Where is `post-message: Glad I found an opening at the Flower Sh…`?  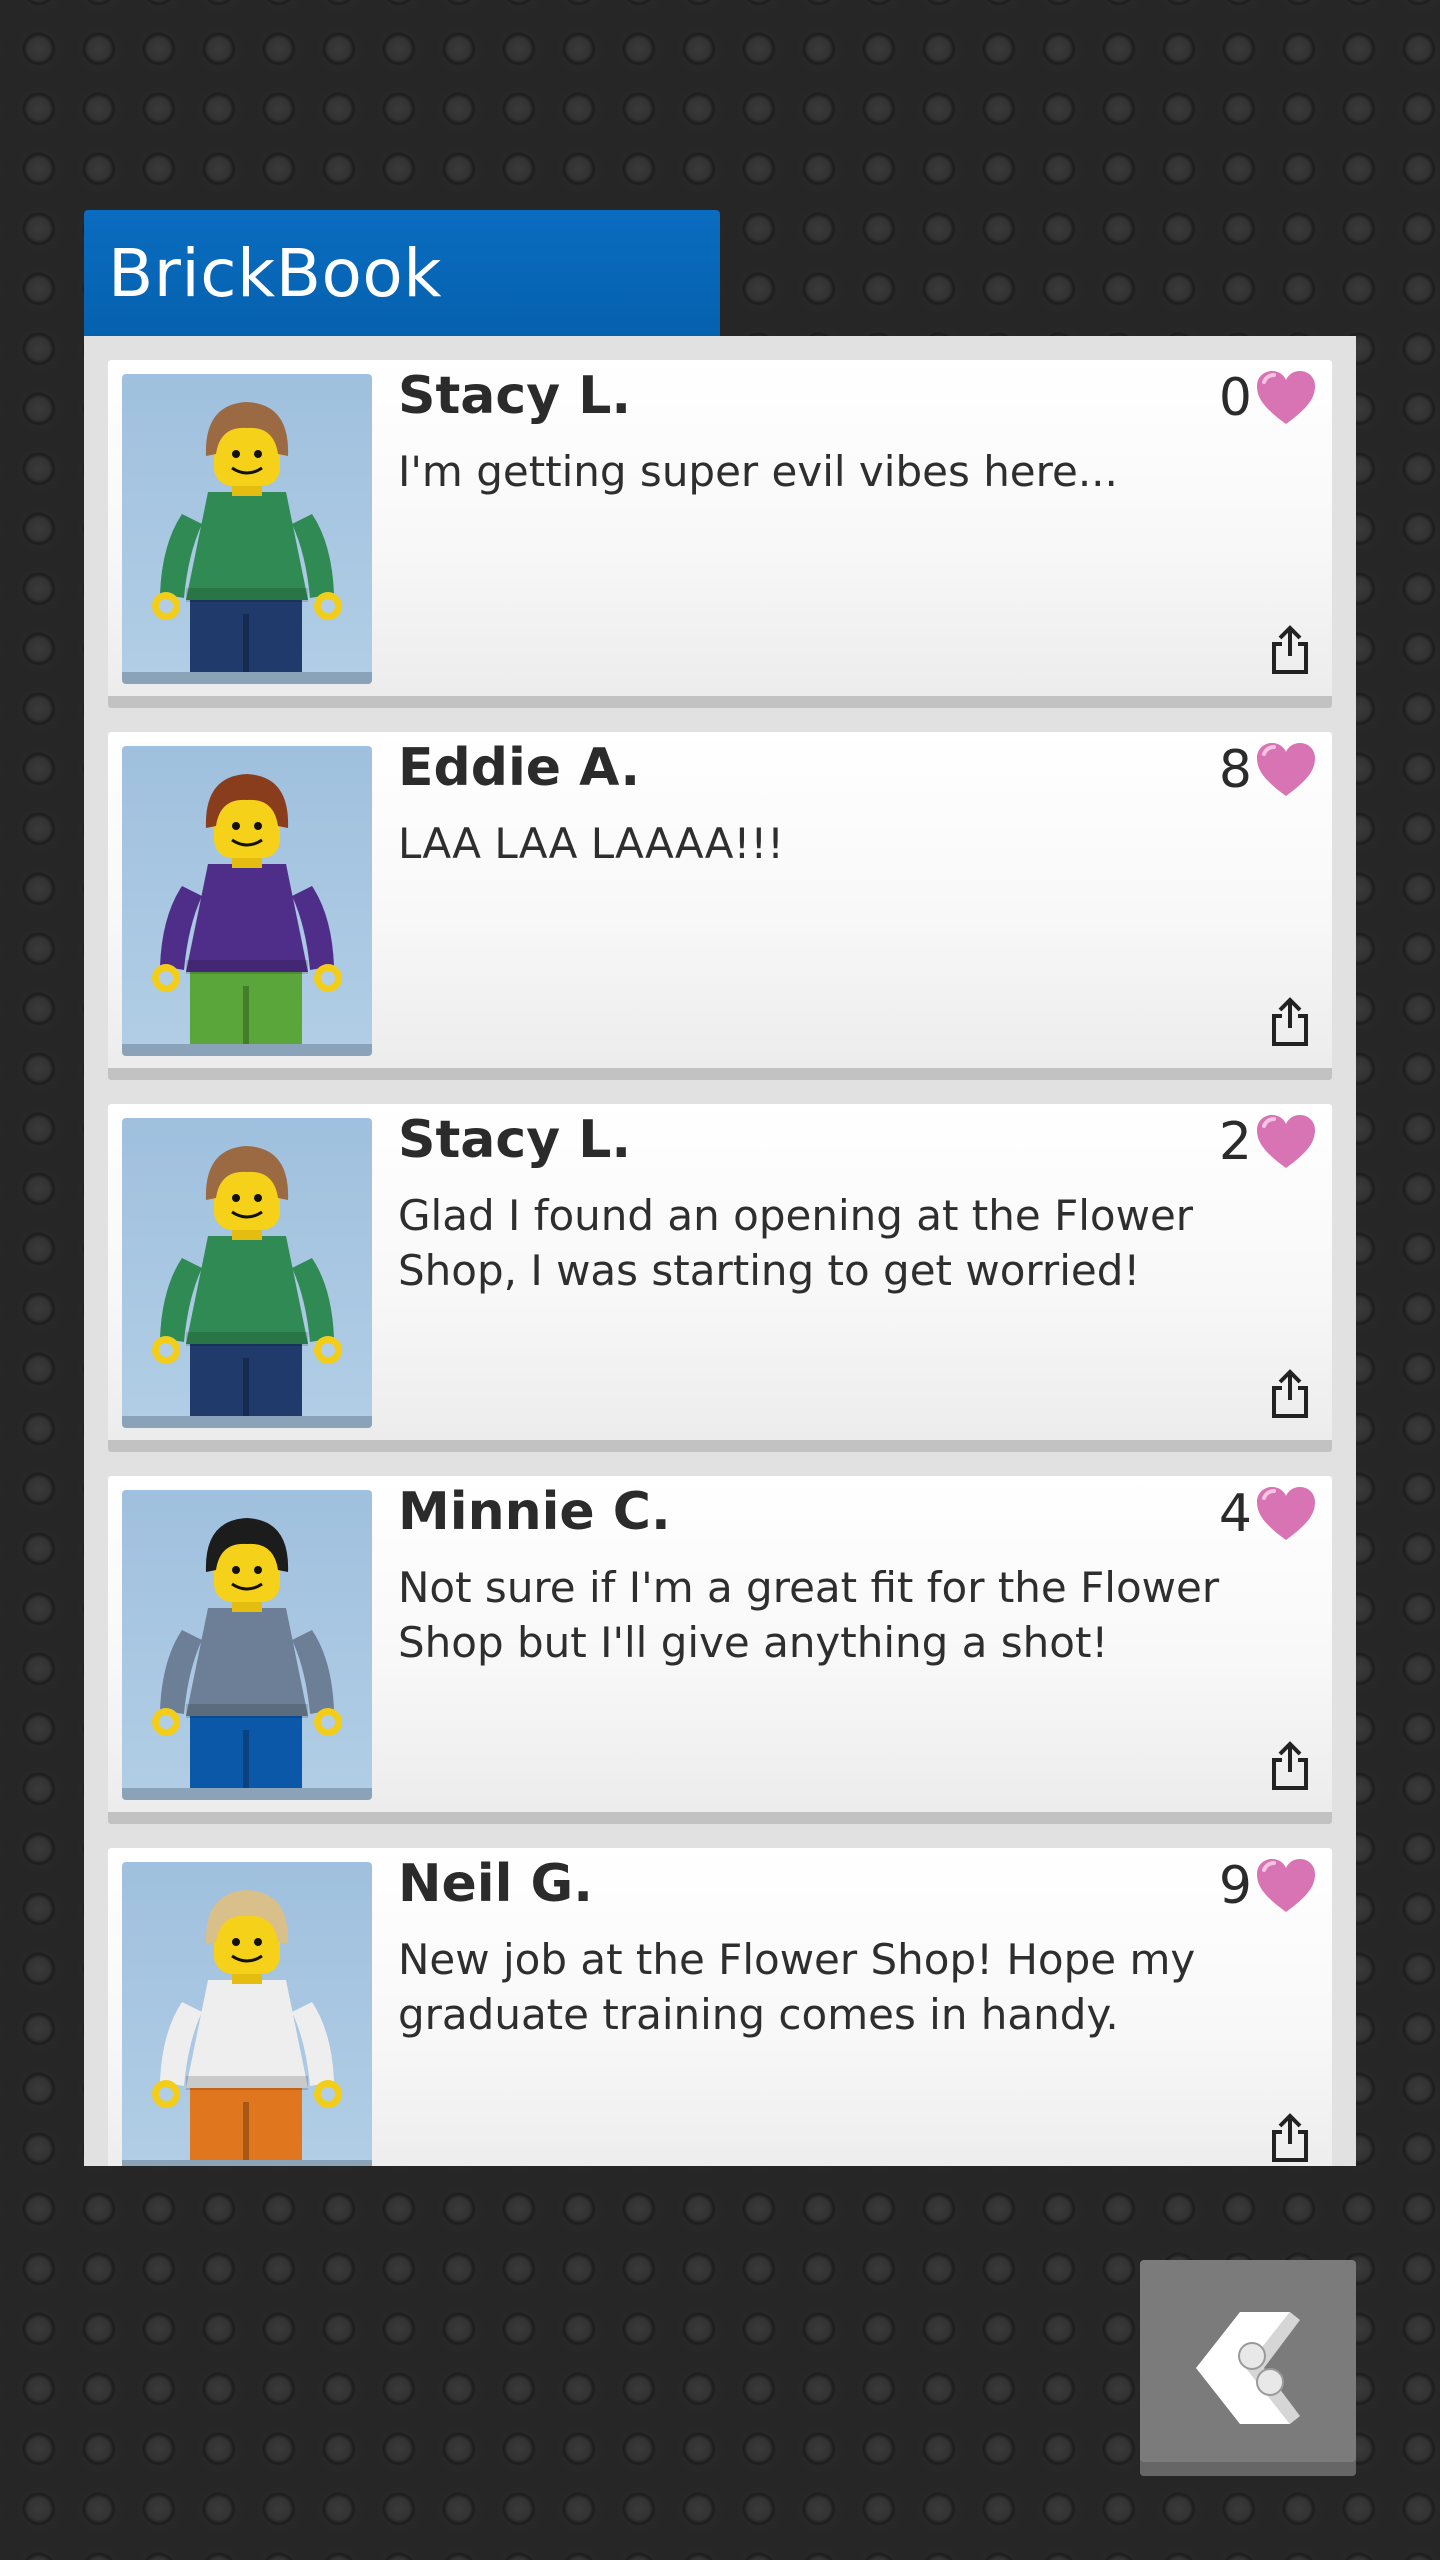
post-message: Glad I found an opening at the Flower Sh… is located at coordinates (796, 1243).